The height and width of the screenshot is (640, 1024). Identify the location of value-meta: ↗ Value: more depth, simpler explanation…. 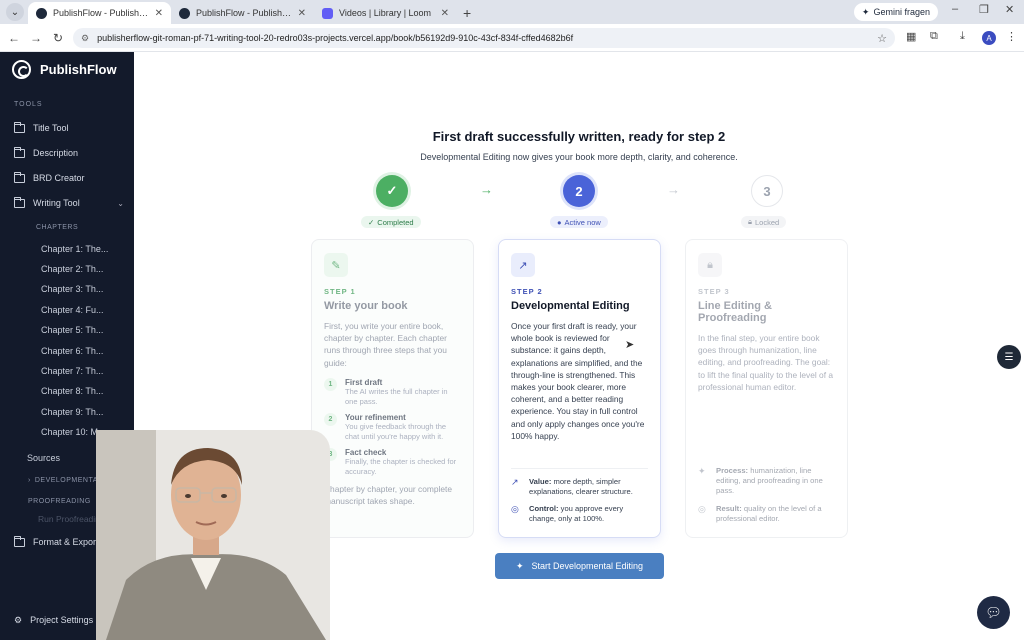
(579, 487).